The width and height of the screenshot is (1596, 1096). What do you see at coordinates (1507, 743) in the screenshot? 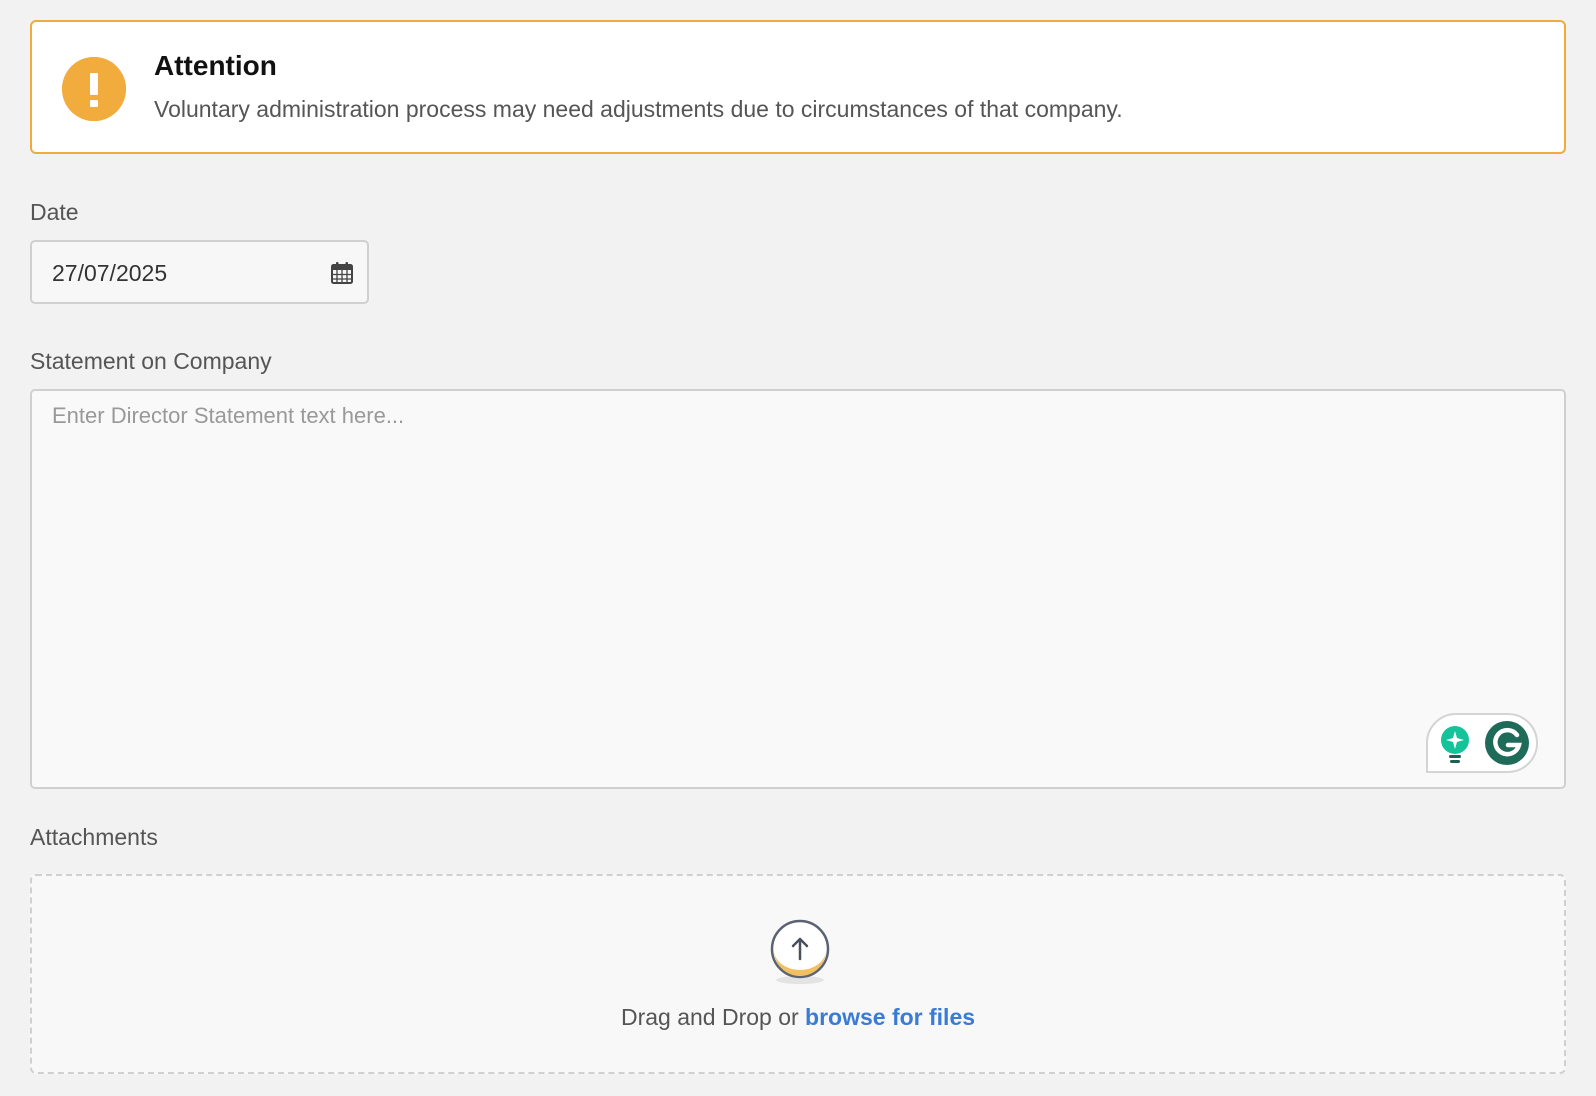
I see `grammarly-icon` at bounding box center [1507, 743].